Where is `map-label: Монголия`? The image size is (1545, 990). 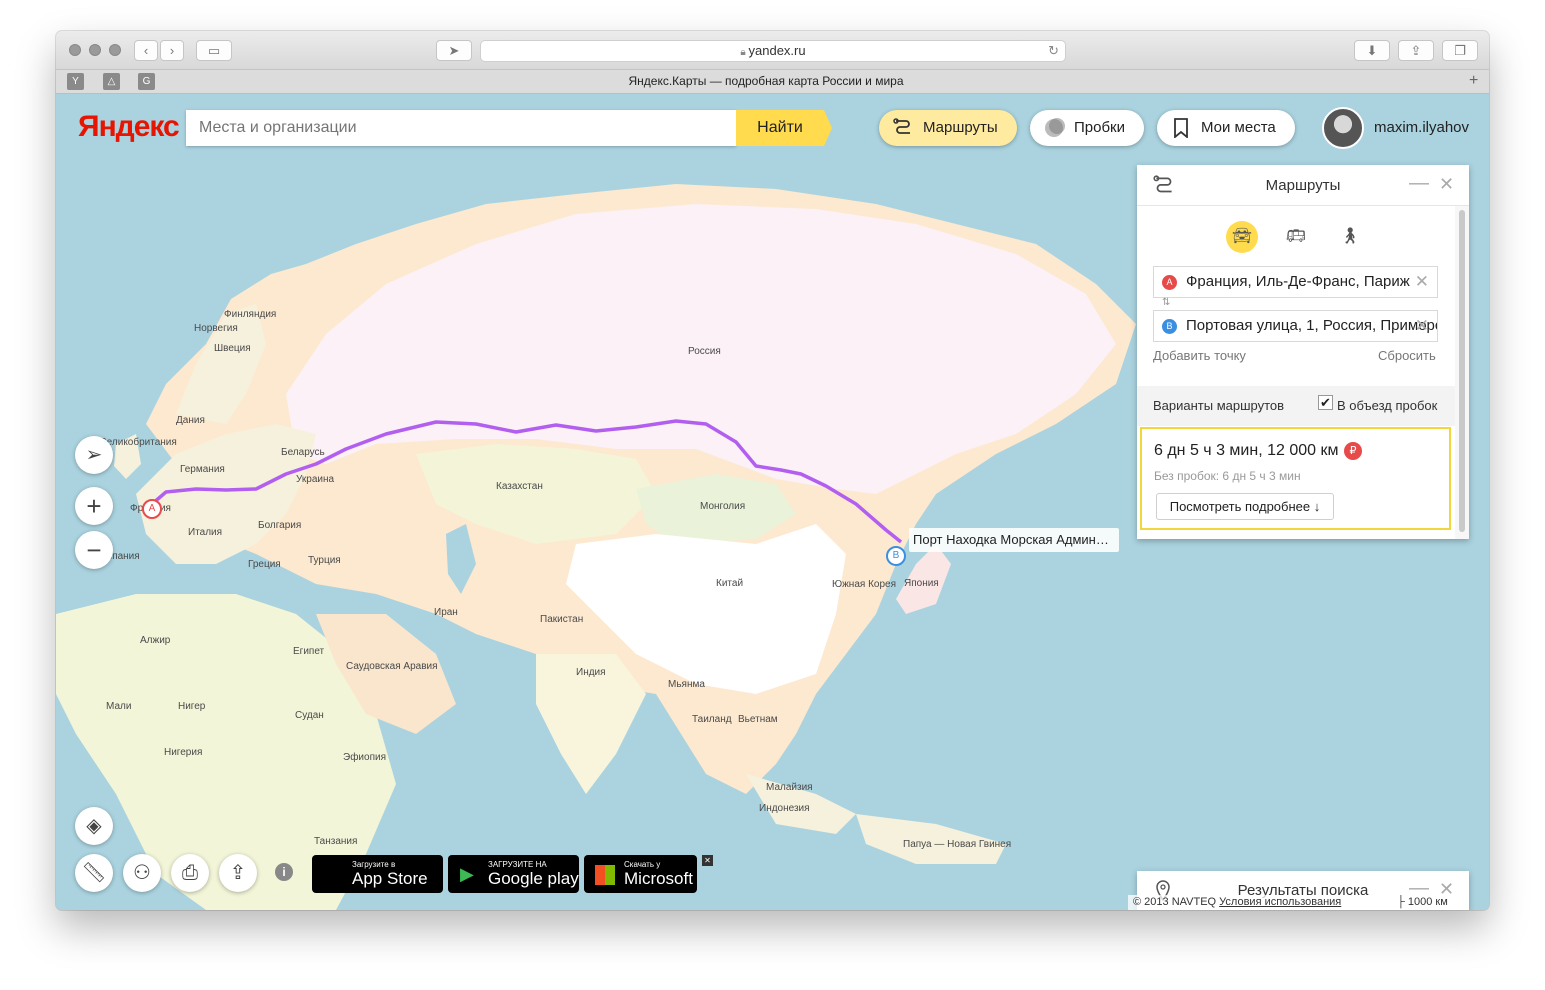
map-label: Монголия is located at coordinates (723, 506).